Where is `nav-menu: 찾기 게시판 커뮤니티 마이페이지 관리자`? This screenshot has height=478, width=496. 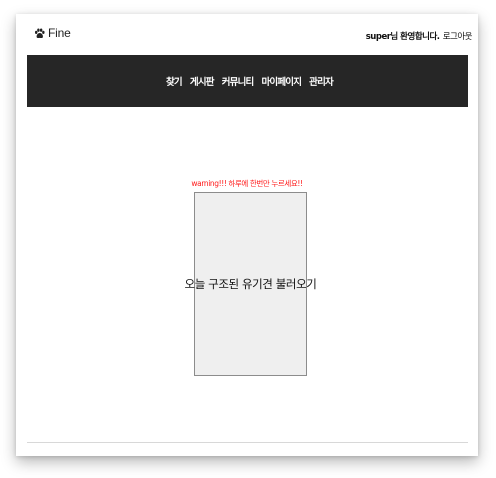 nav-menu: 찾기 게시판 커뮤니티 마이페이지 관리자 is located at coordinates (250, 81).